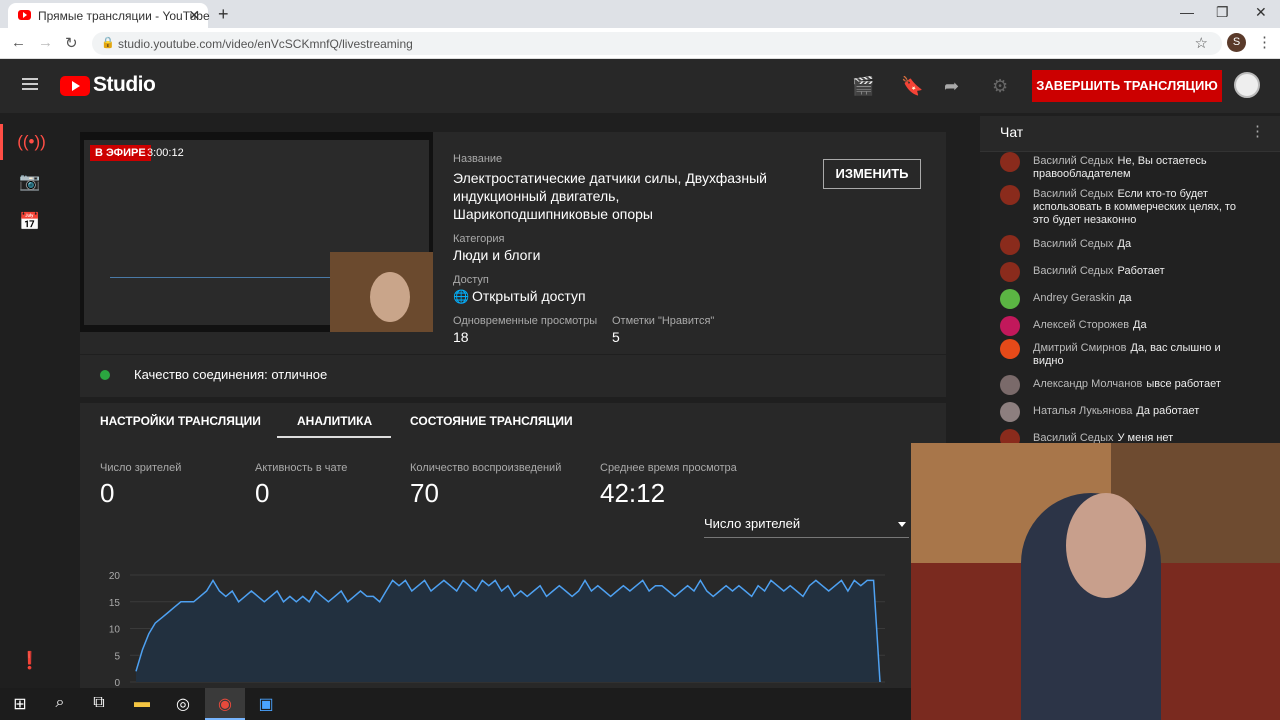  I want to click on file-explorer-icon: ▬, so click(142, 703).